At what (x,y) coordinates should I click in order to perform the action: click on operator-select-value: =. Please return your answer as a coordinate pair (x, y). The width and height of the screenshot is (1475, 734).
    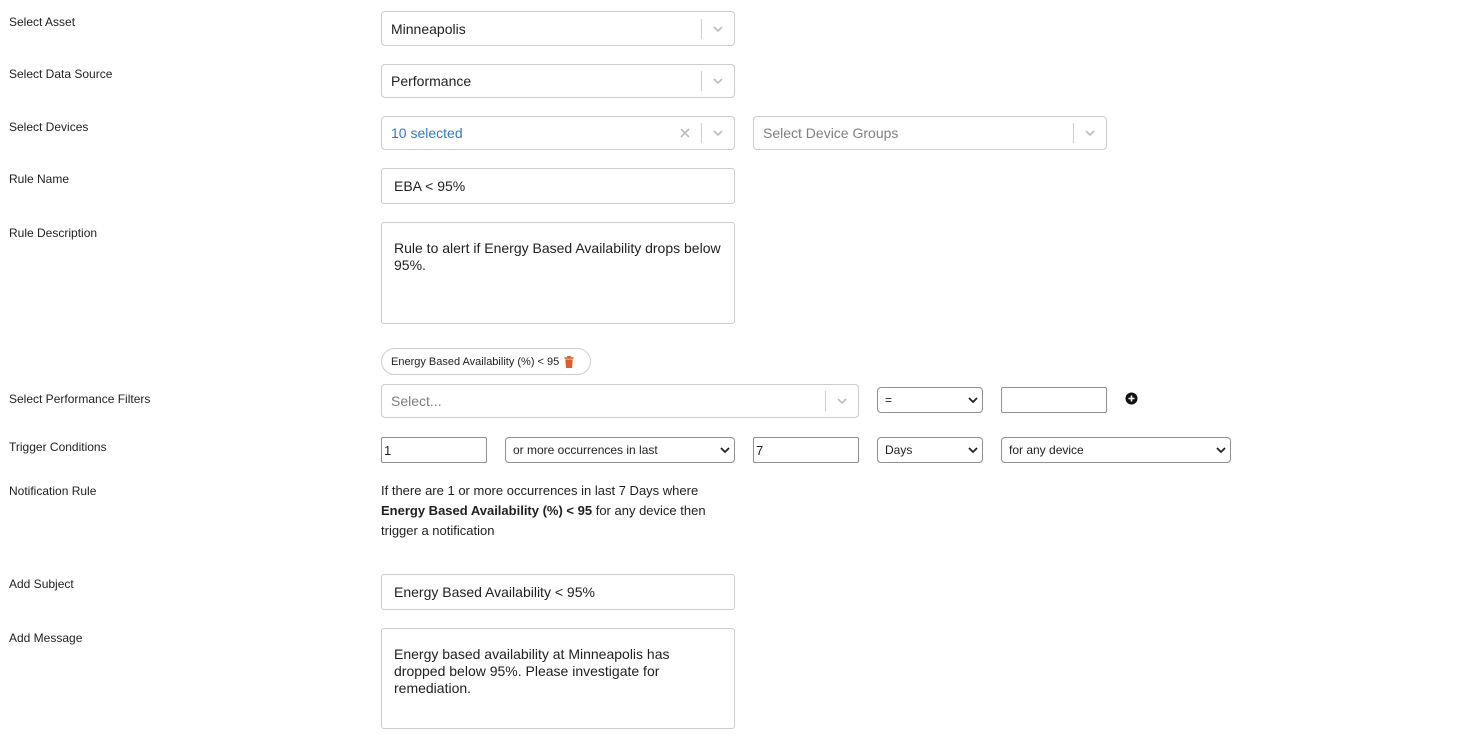
    Looking at the image, I should click on (889, 400).